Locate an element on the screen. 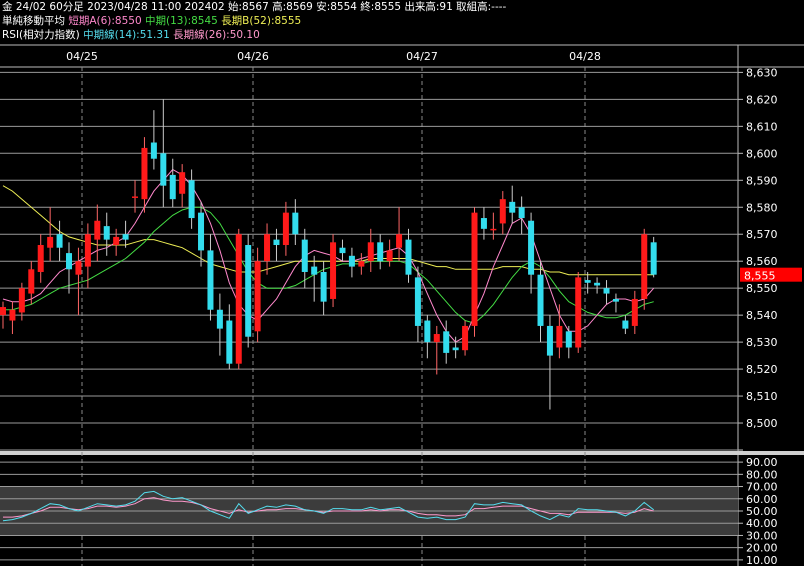 Image resolution: width=804 pixels, height=566 pixels. y-tick-label: 8,620 is located at coordinates (762, 99).